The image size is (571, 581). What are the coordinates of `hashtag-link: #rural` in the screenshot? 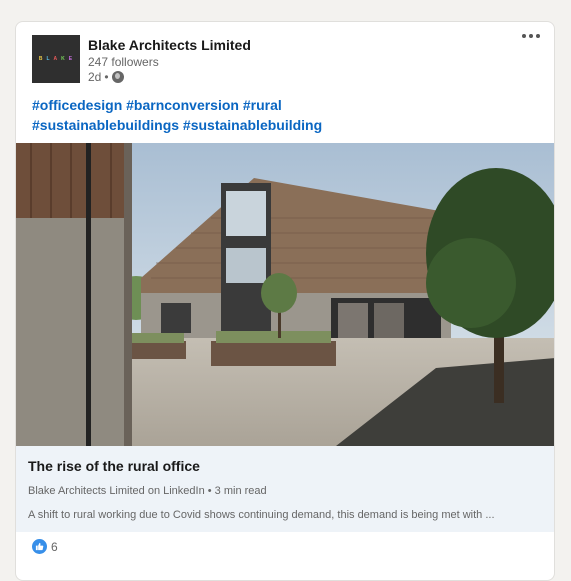 It's located at (262, 105).